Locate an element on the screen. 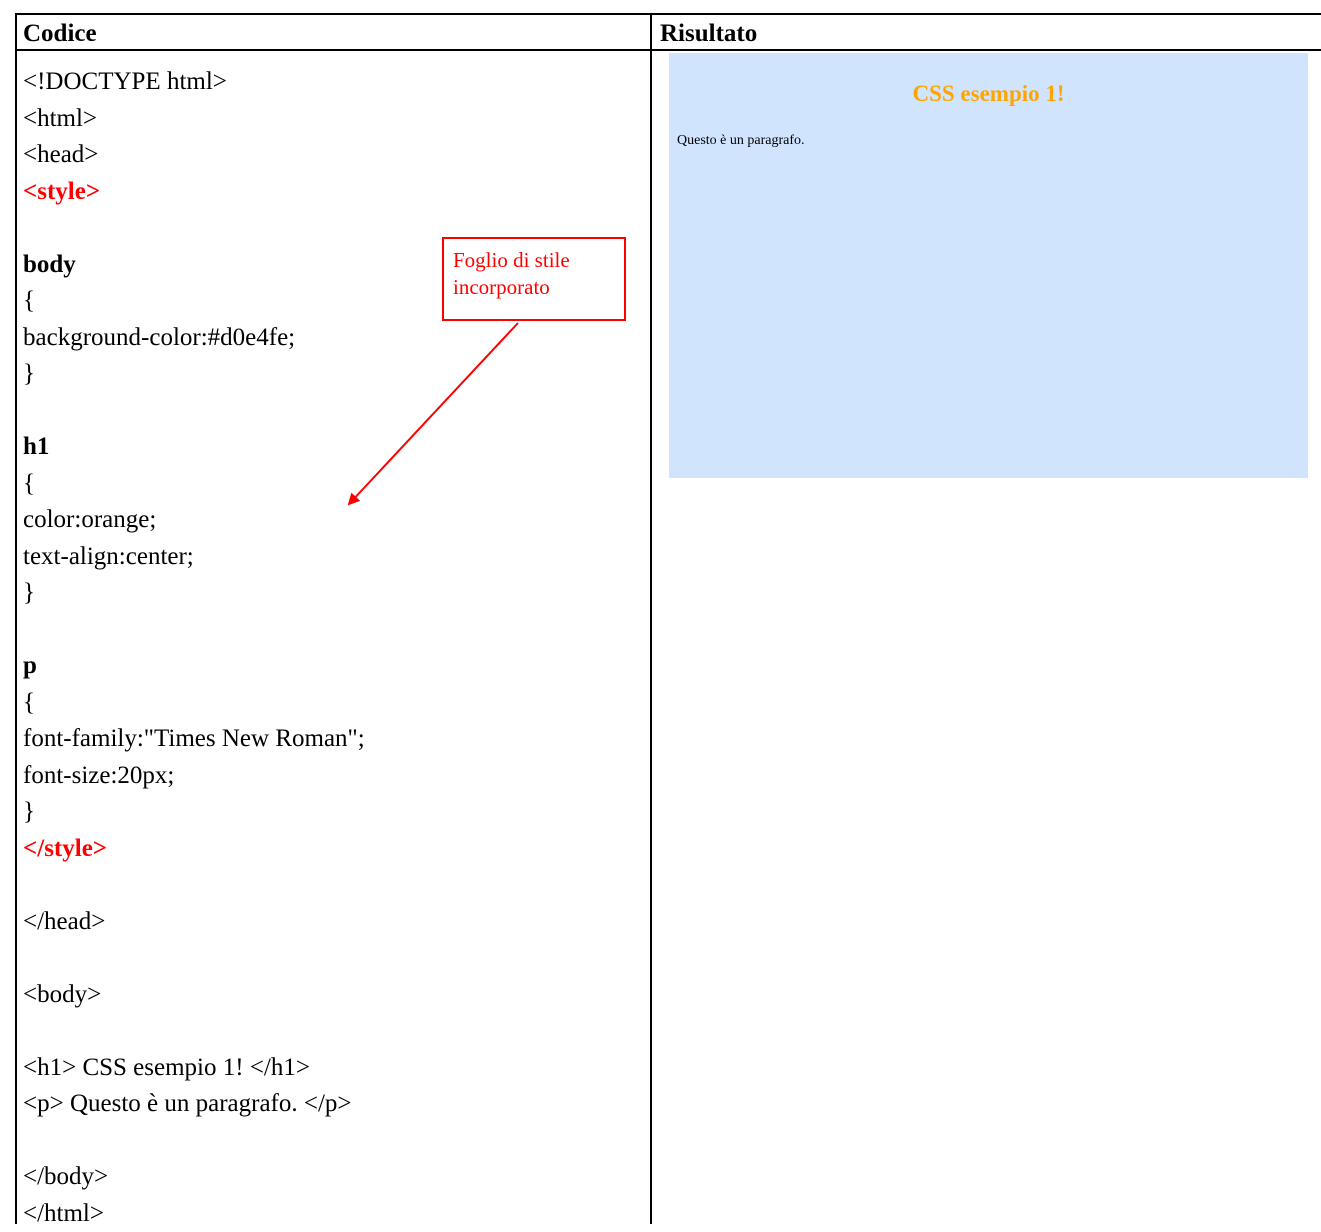 This screenshot has height=1232, width=1321. code-column-header: Codice is located at coordinates (60, 33).